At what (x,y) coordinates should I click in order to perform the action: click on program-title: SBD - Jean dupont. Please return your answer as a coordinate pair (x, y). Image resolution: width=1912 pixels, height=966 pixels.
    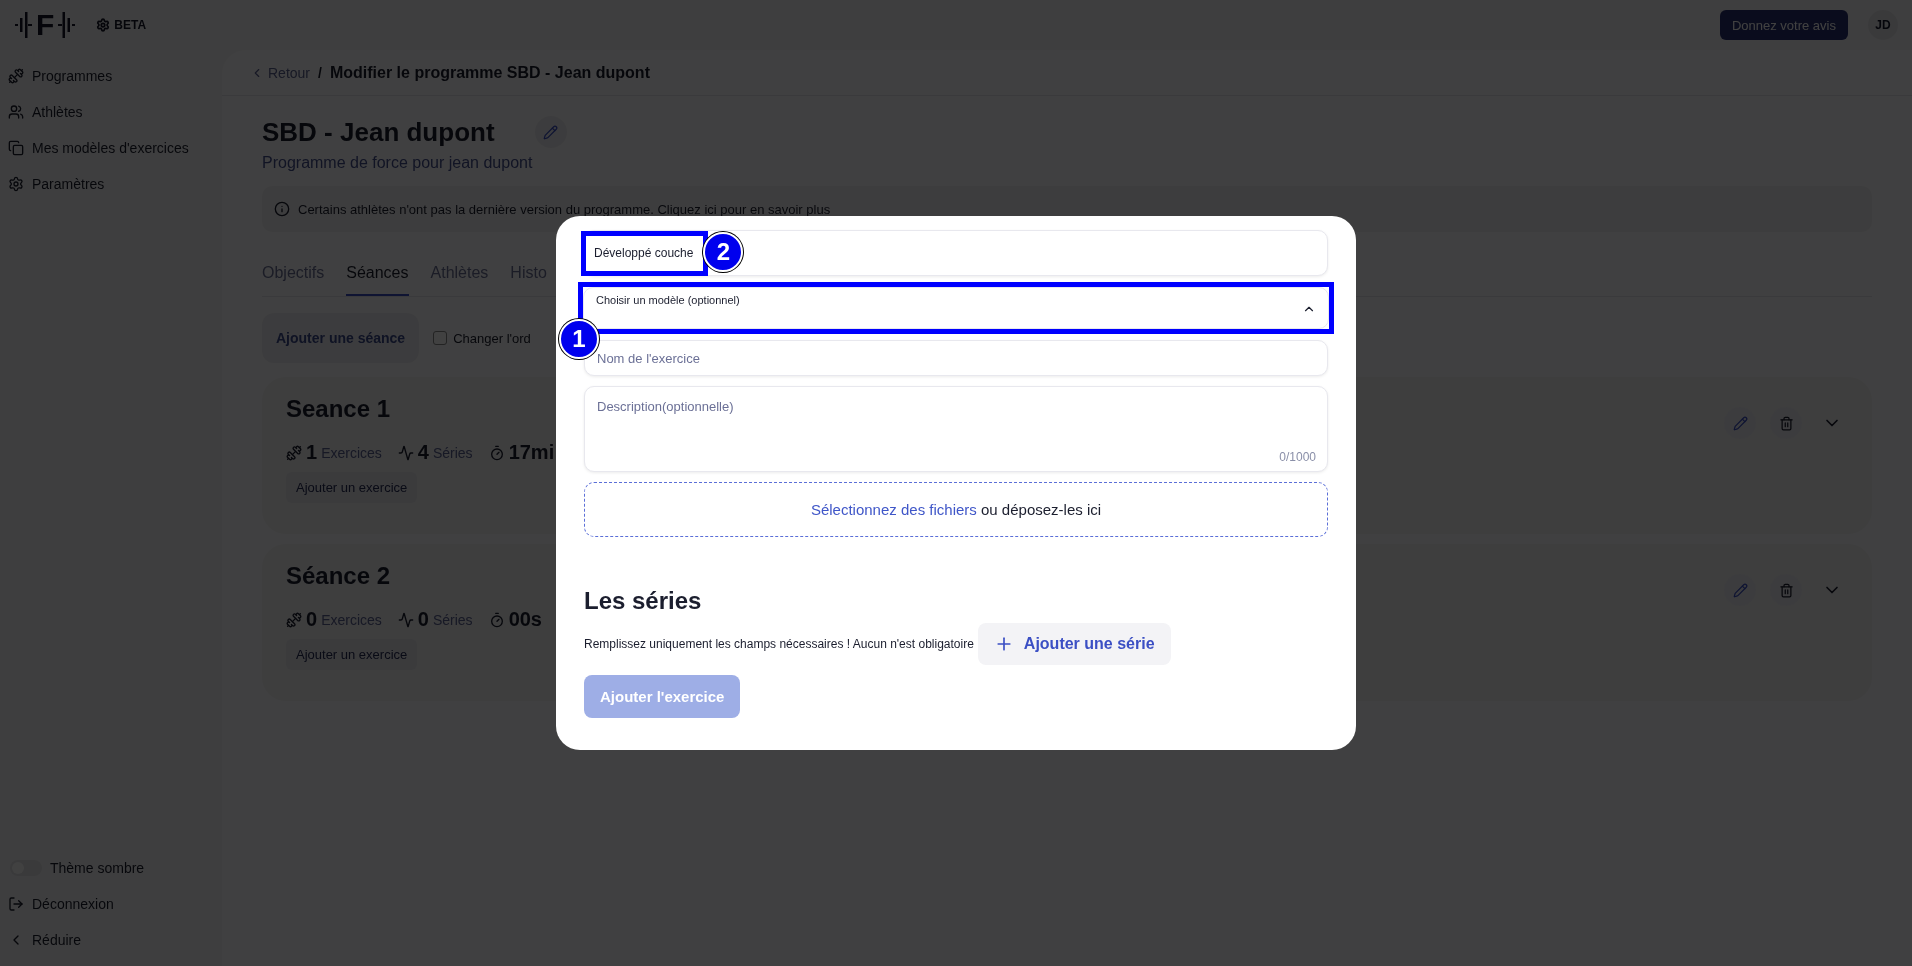
    Looking at the image, I should click on (378, 132).